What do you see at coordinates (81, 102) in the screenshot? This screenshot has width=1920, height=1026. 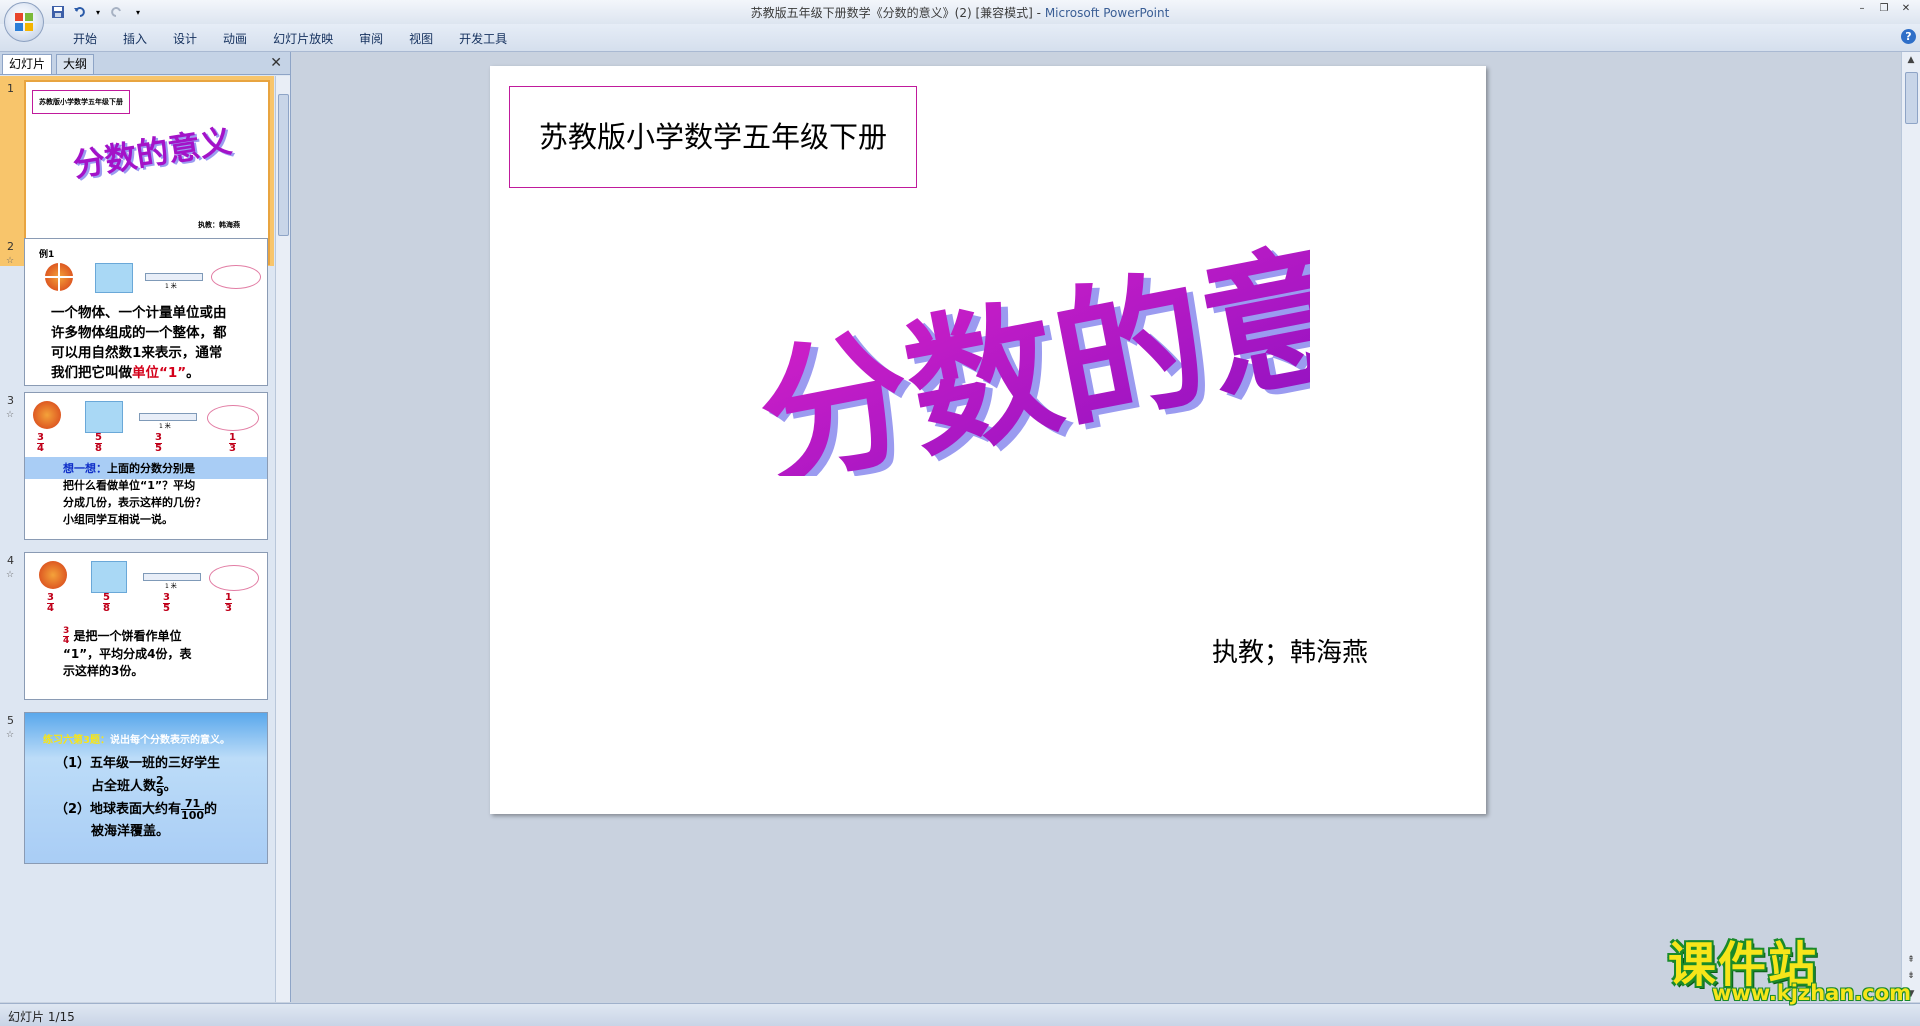 I see `thumb-title-box: 苏教版小学数学五年级下册` at bounding box center [81, 102].